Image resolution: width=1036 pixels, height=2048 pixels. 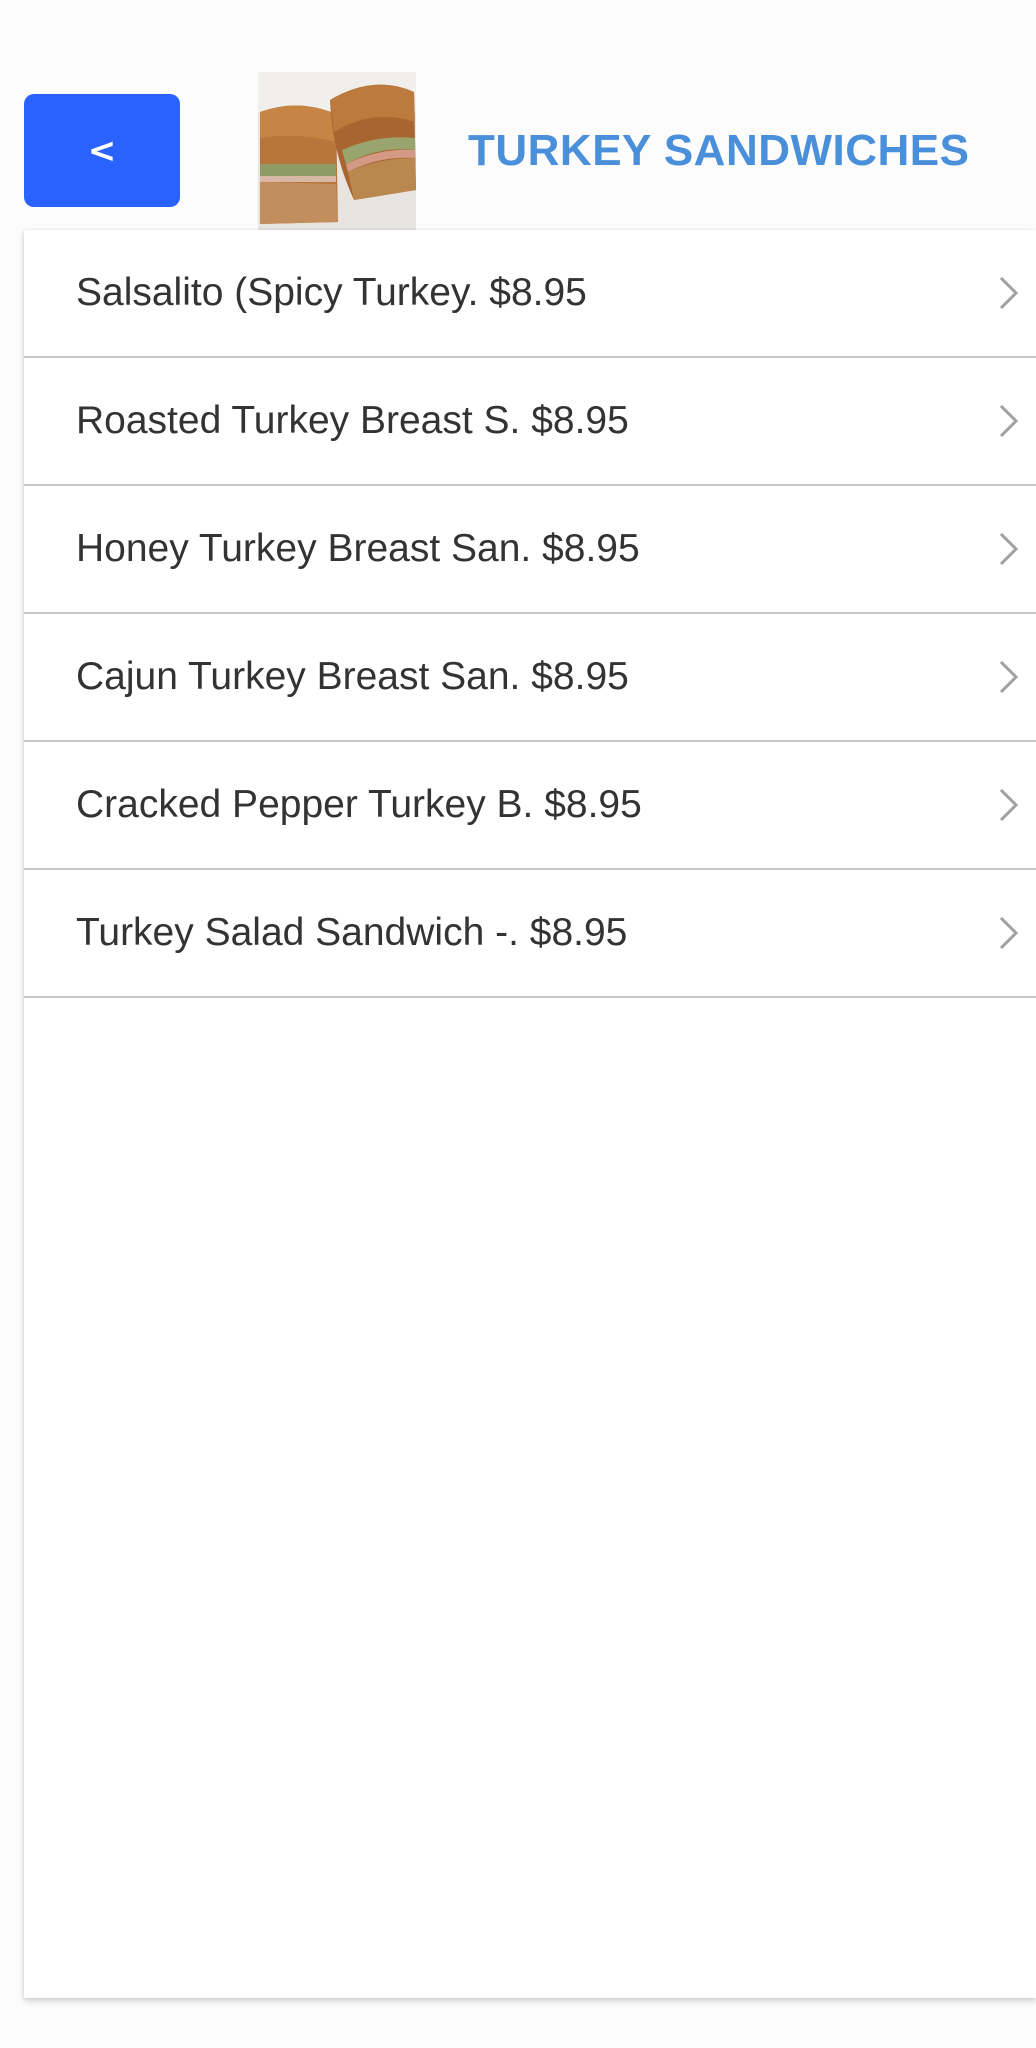 I want to click on menu-item: Cracked Pepper Turkey B. $8.95, so click(x=530, y=806).